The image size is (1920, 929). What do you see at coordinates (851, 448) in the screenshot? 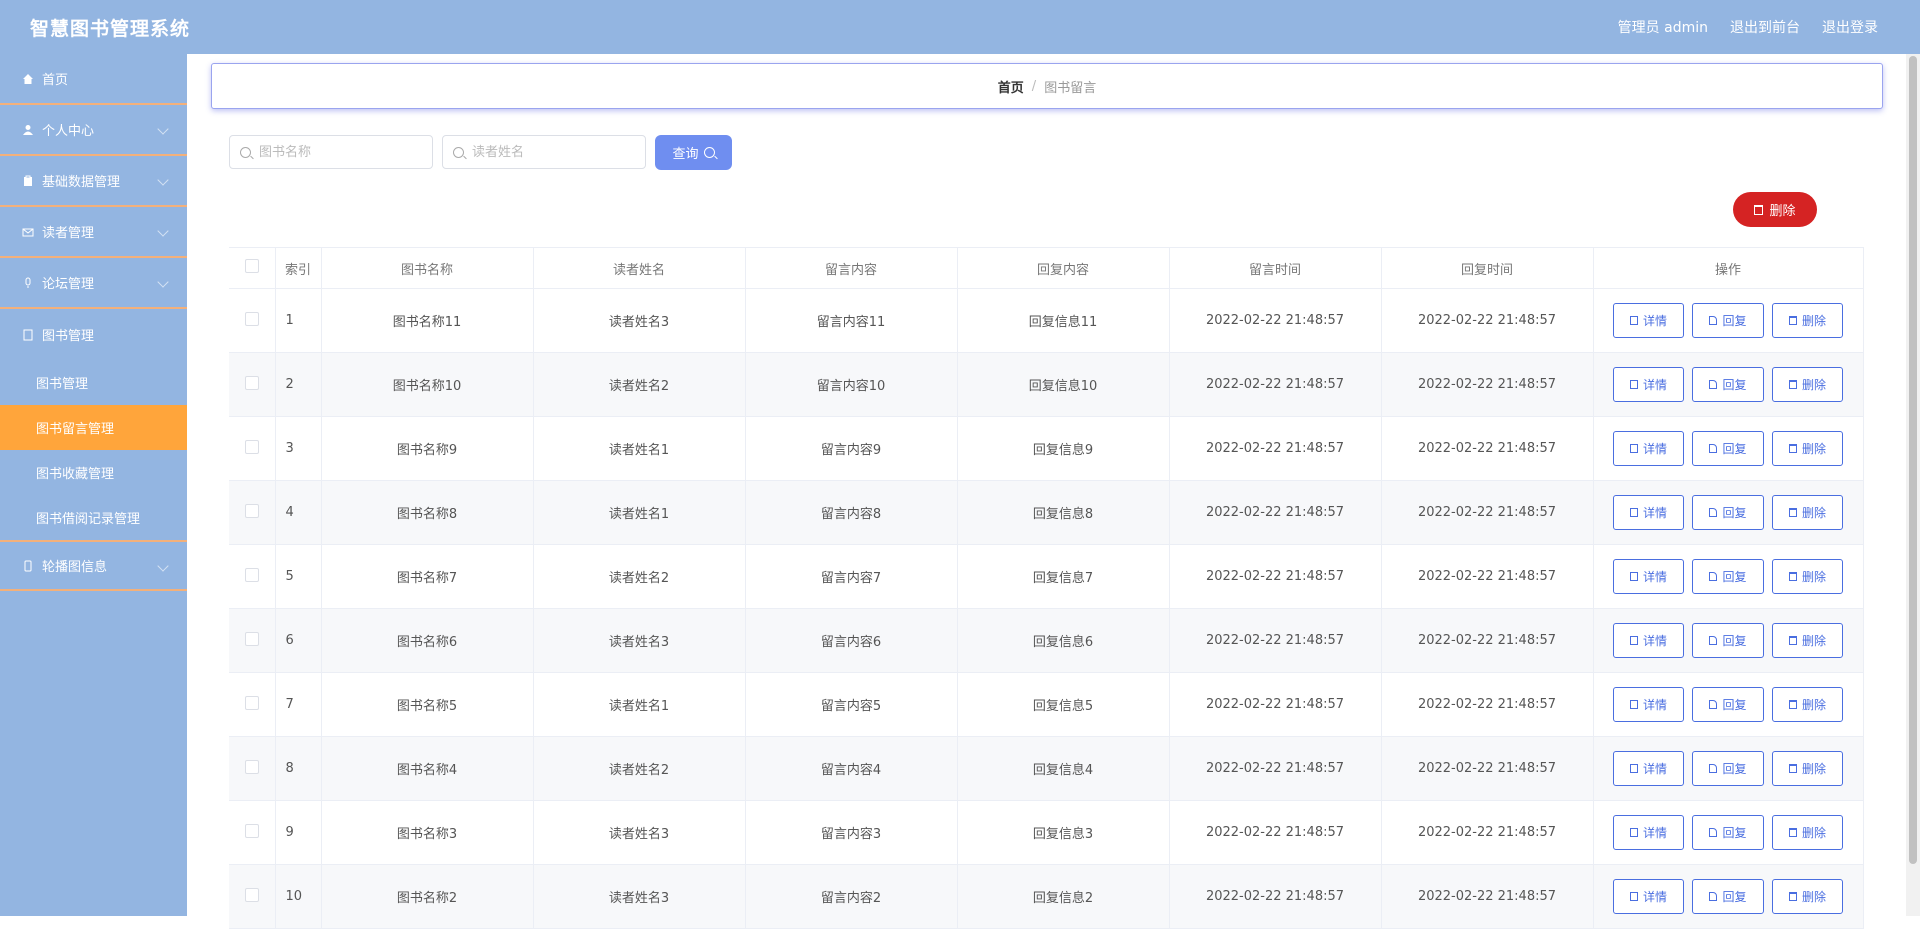
I see `cell-message: 留言内容9` at bounding box center [851, 448].